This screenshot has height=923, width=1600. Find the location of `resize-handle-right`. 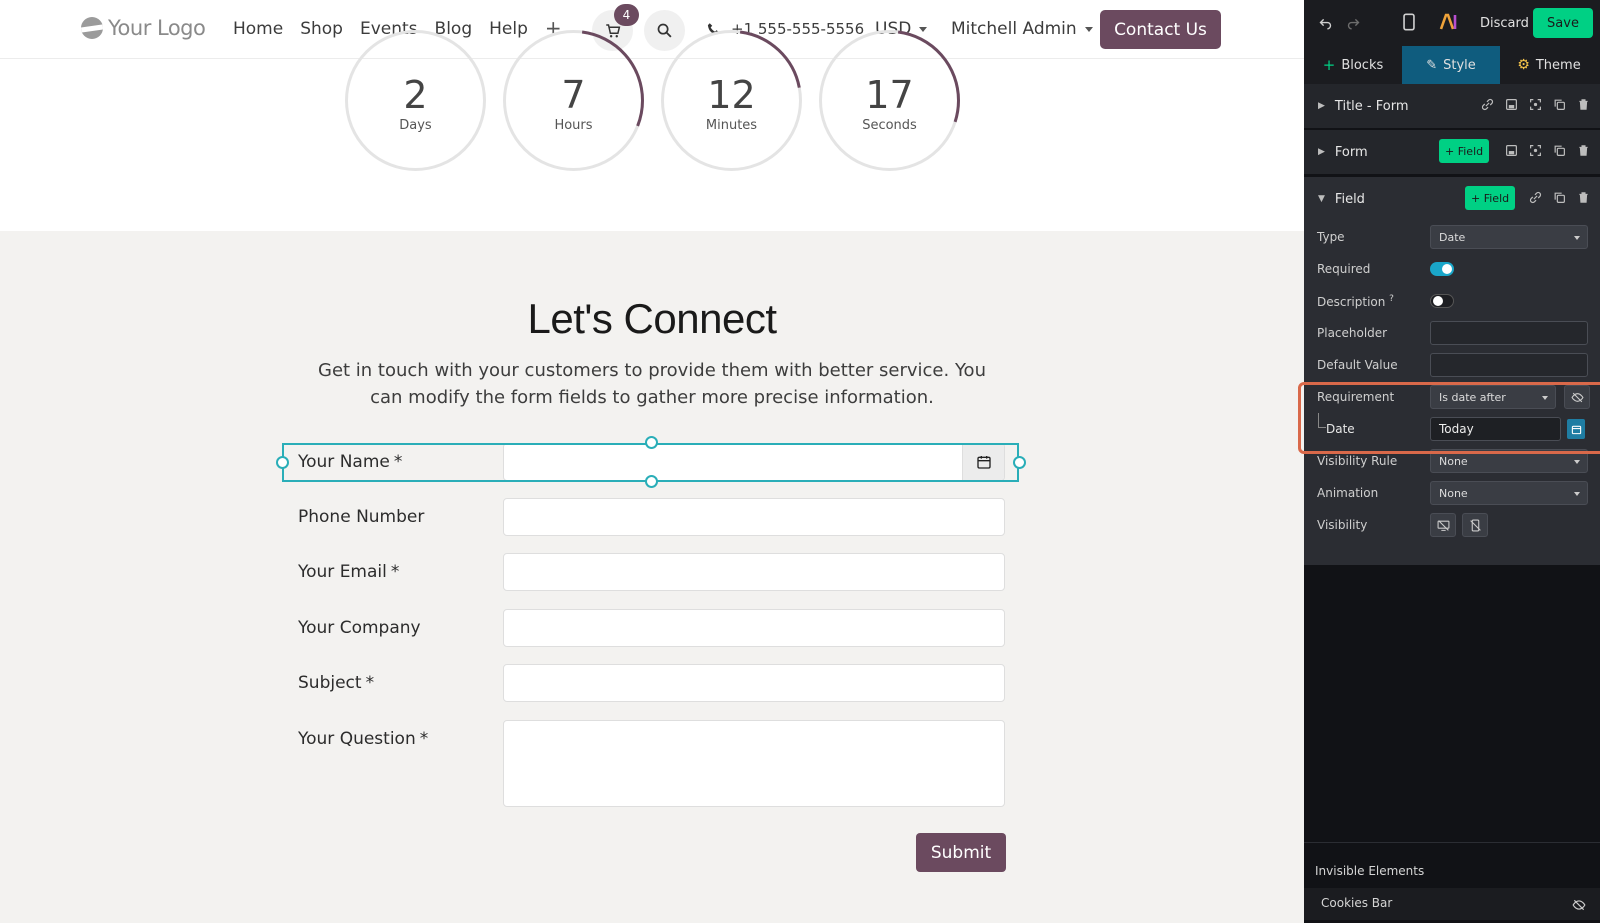

resize-handle-right is located at coordinates (1019, 462).